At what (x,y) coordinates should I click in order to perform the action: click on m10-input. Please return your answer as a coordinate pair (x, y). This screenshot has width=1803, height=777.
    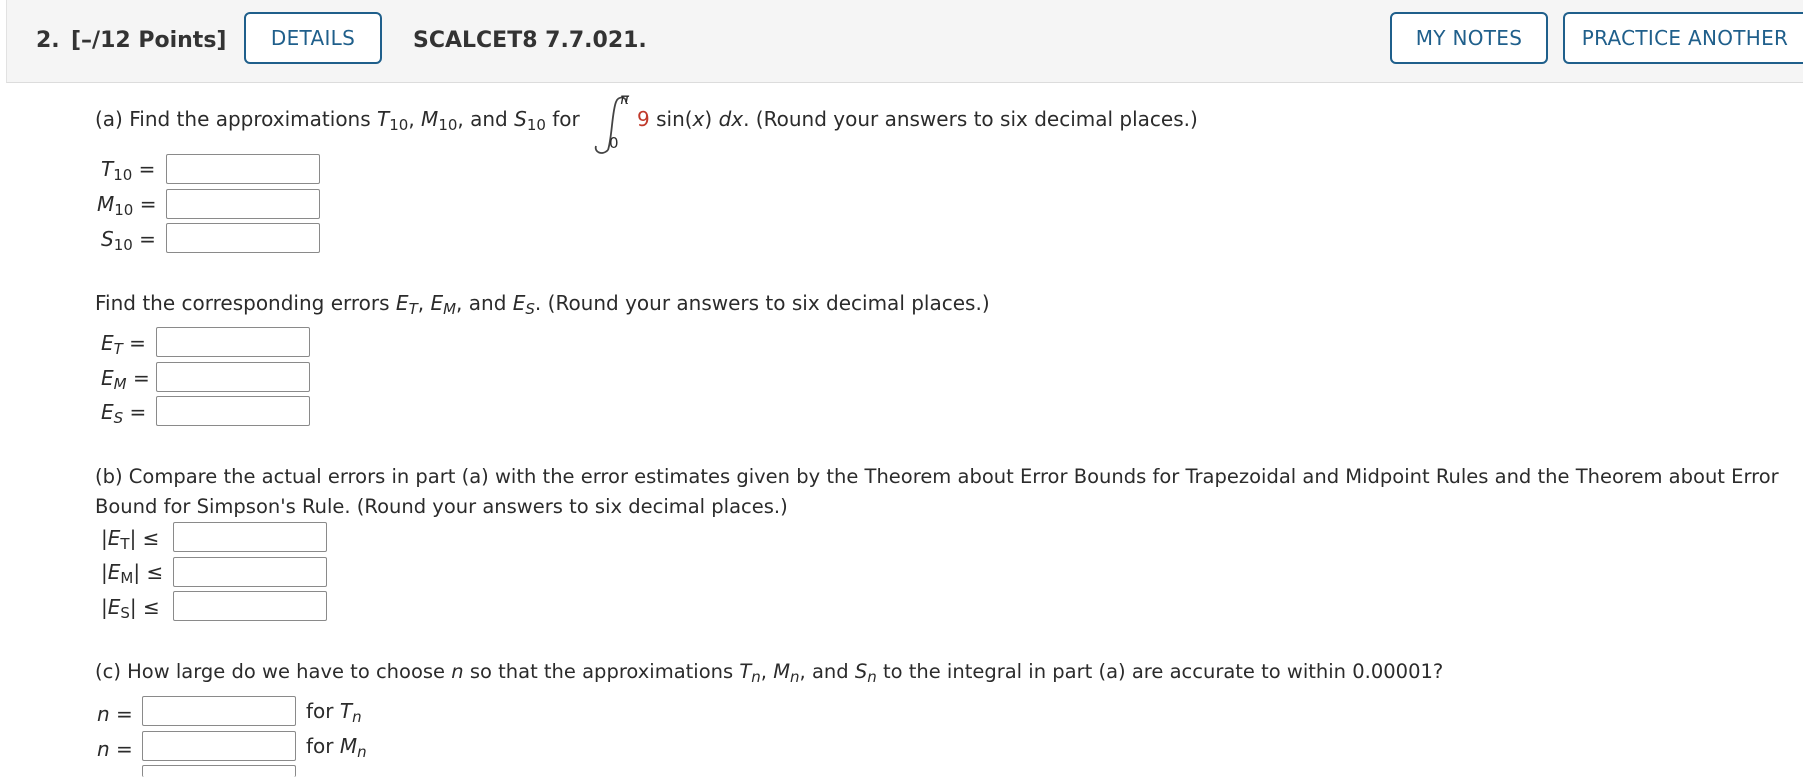
    Looking at the image, I should click on (243, 204).